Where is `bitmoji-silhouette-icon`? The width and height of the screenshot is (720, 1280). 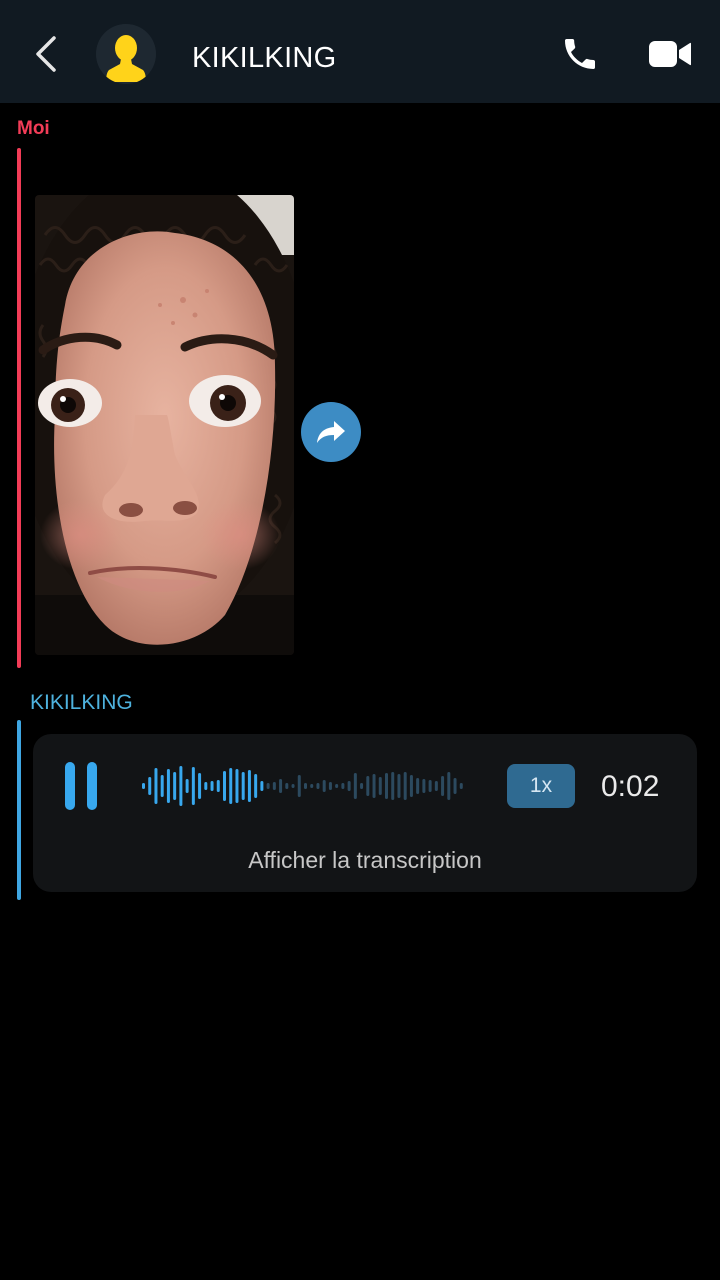 bitmoji-silhouette-icon is located at coordinates (126, 54).